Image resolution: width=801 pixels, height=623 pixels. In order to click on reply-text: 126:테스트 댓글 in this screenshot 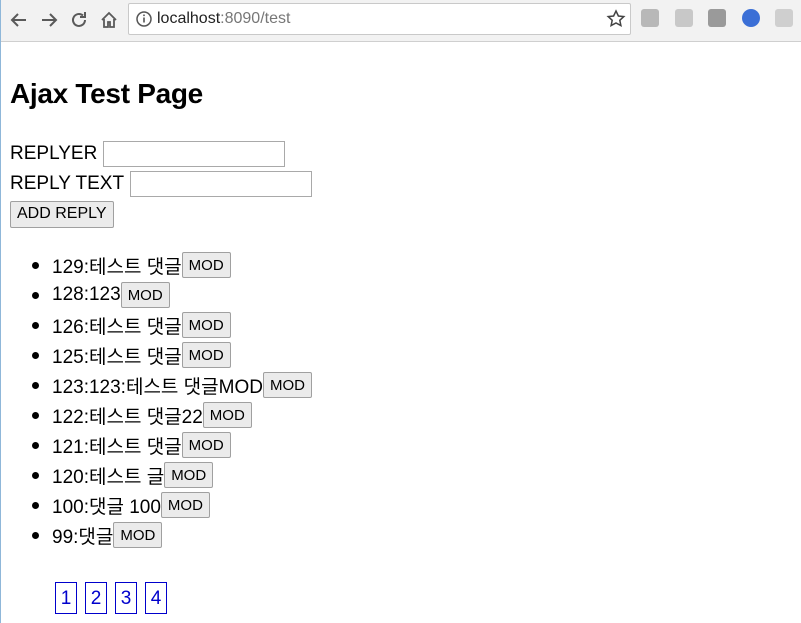, I will do `click(117, 327)`.